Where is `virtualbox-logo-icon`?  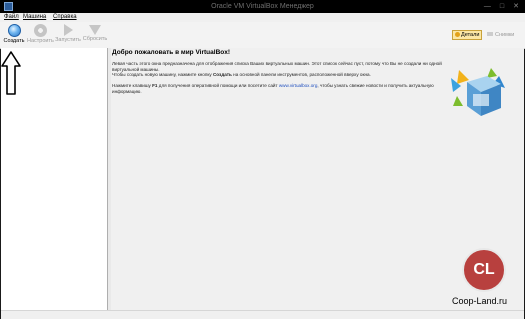 virtualbox-logo-icon is located at coordinates (478, 92).